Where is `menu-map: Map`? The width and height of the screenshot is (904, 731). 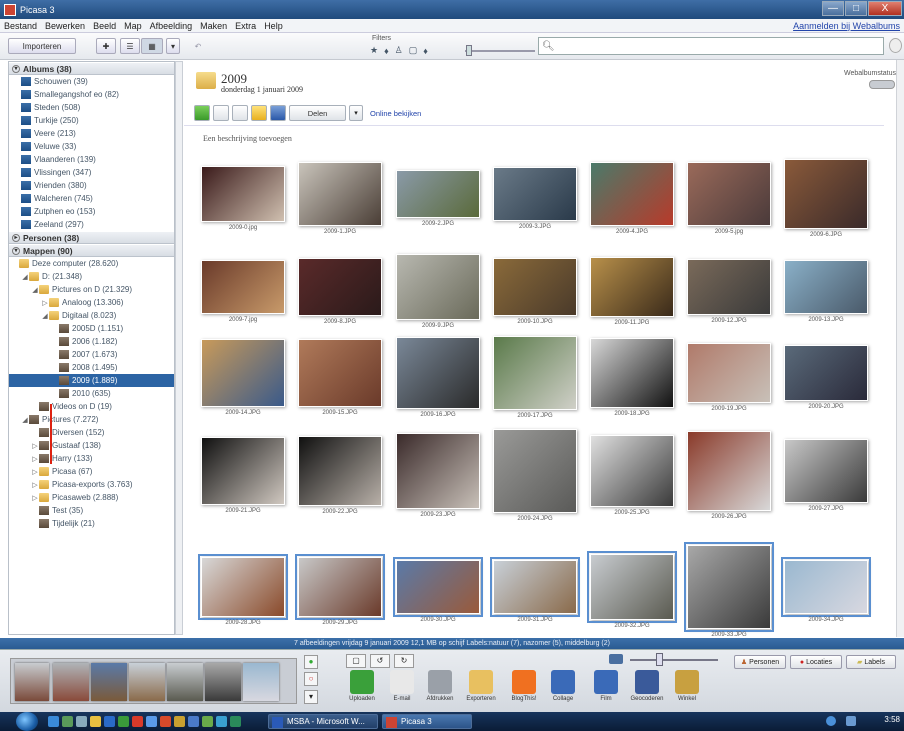
menu-map: Map is located at coordinates (133, 26).